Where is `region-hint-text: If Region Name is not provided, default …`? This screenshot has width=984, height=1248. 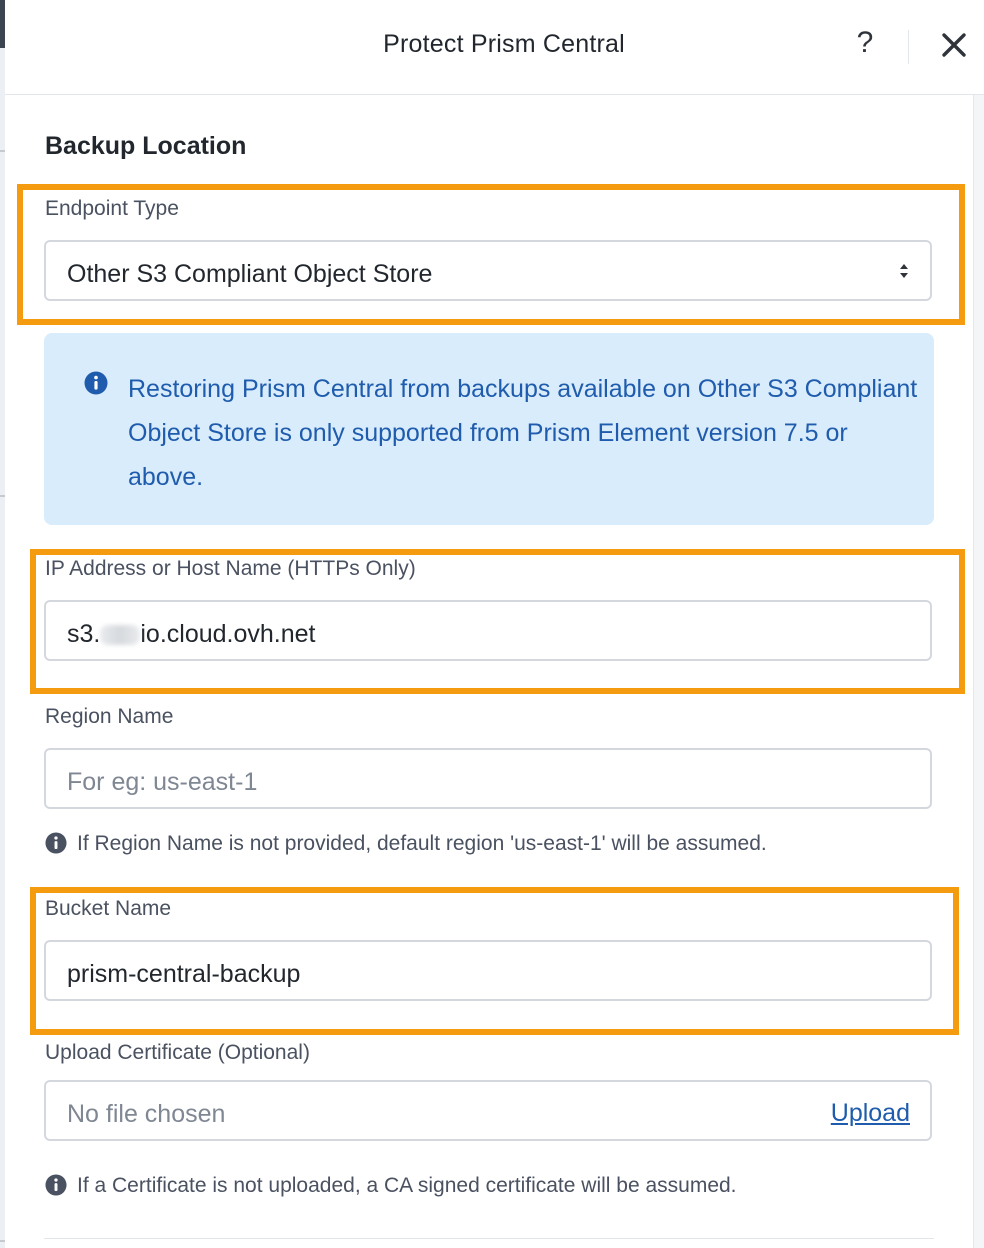 region-hint-text: If Region Name is not provided, default … is located at coordinates (422, 843).